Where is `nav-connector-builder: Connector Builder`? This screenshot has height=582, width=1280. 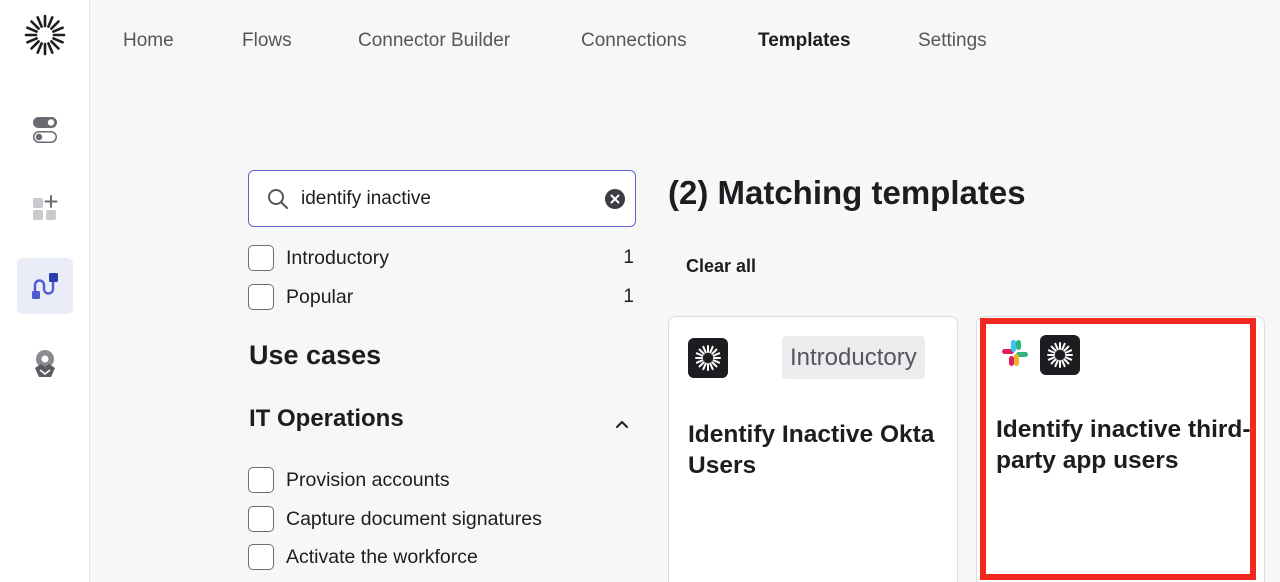 nav-connector-builder: Connector Builder is located at coordinates (434, 41).